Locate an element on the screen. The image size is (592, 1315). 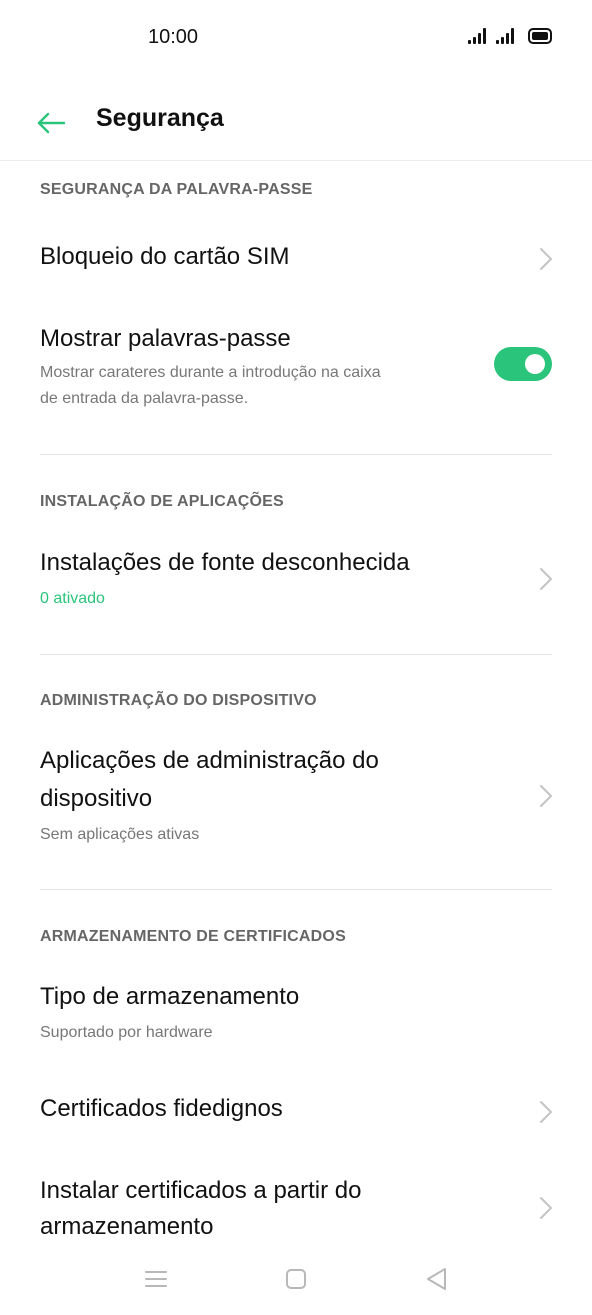
unknown-sources-subtitle: 0 ativado is located at coordinates (72, 598).